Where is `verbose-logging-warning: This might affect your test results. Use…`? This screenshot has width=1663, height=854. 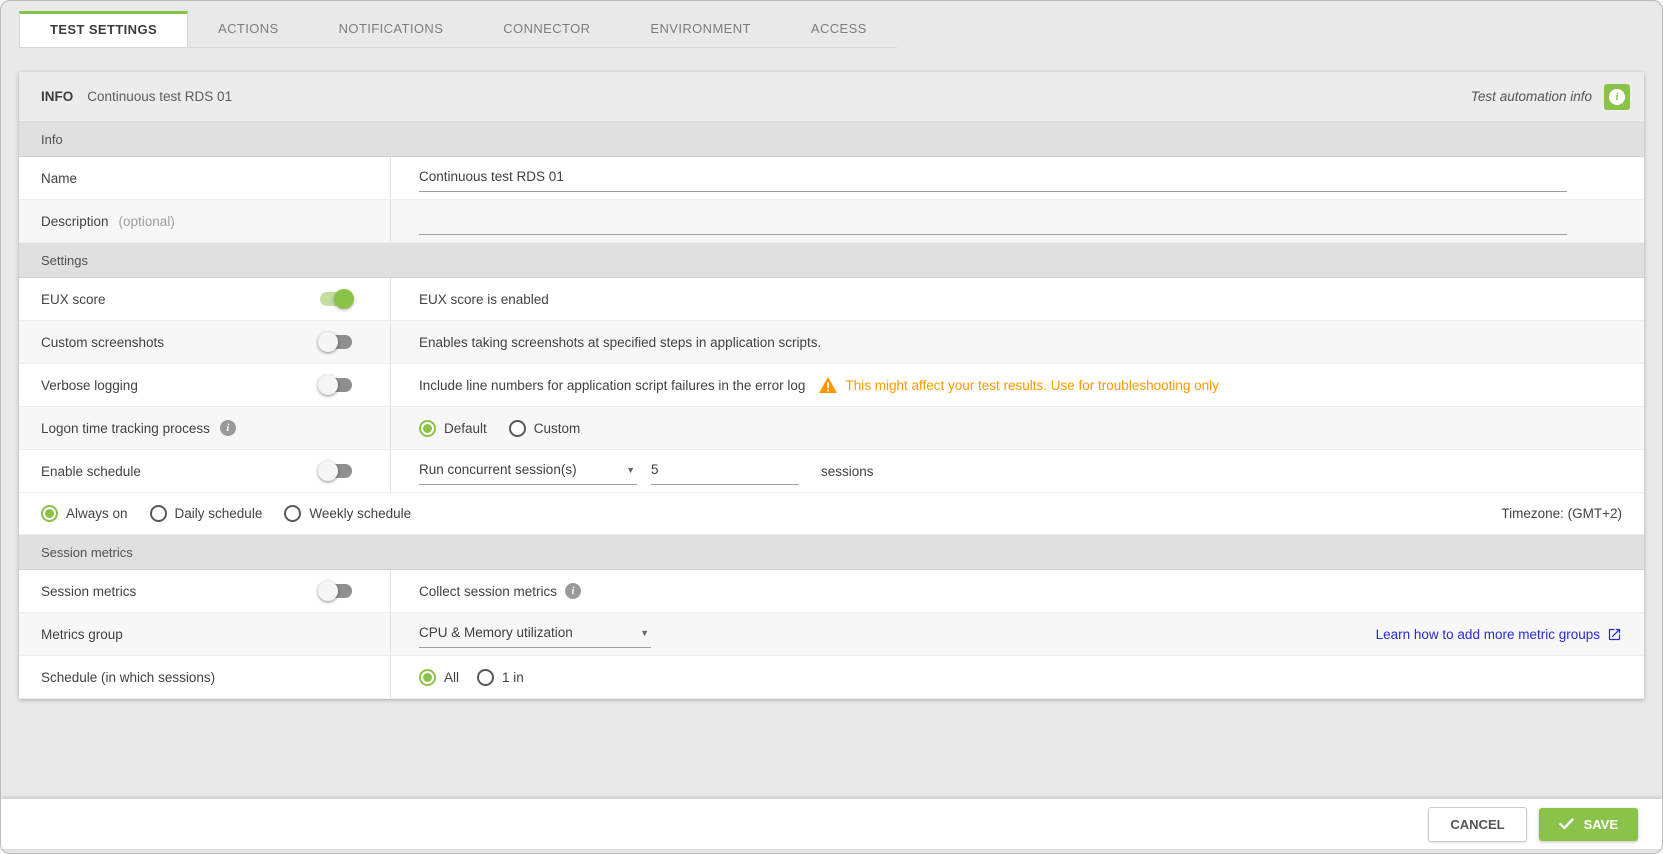
verbose-logging-warning: This might affect your test results. Use… is located at coordinates (1032, 385).